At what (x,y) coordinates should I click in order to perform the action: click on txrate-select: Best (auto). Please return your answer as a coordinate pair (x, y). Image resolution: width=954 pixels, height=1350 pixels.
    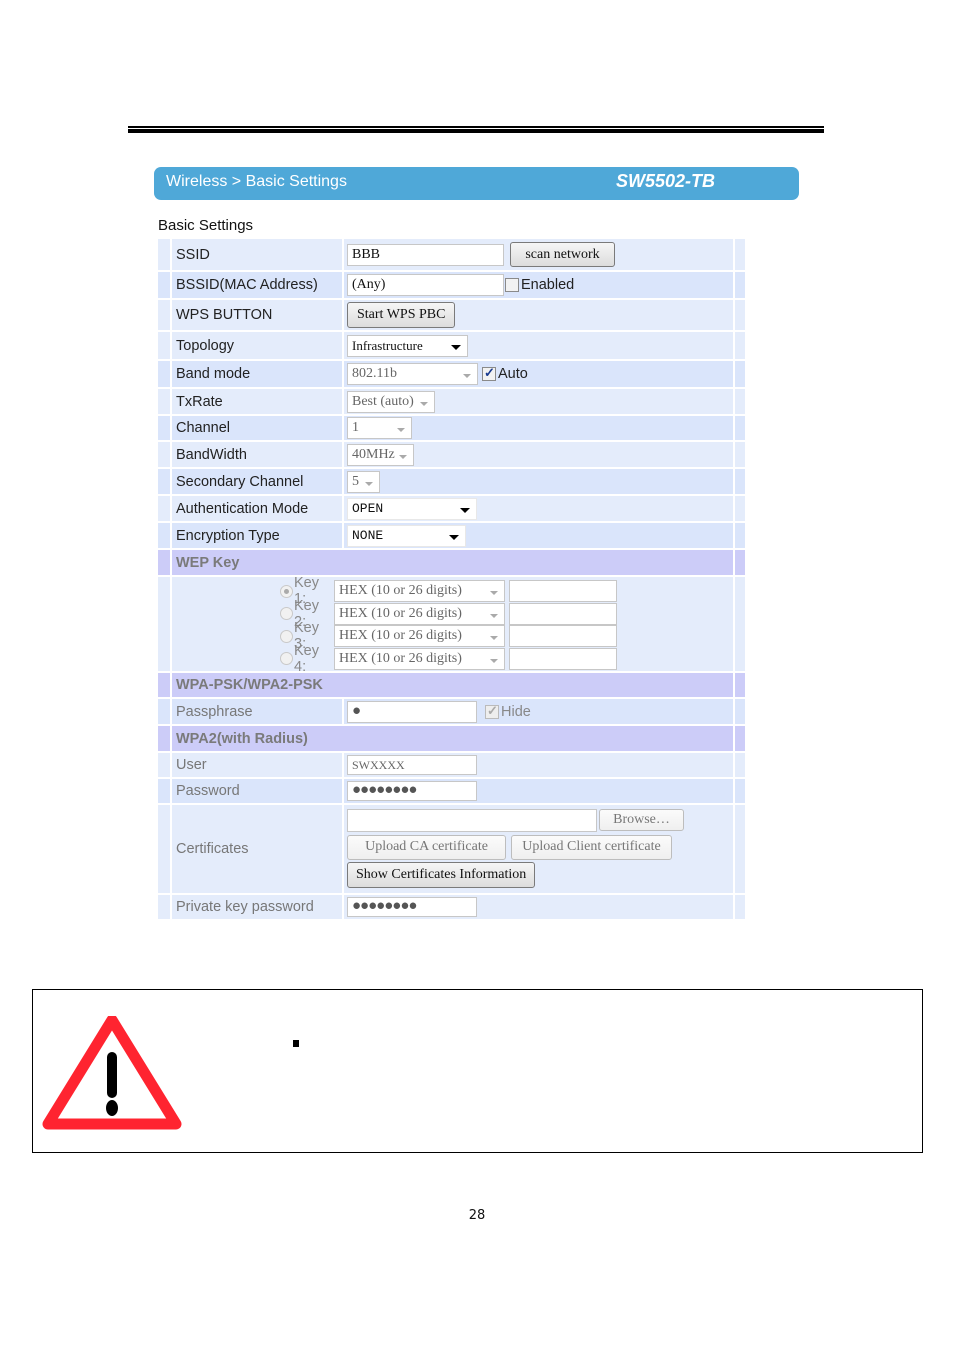
    Looking at the image, I should click on (391, 401).